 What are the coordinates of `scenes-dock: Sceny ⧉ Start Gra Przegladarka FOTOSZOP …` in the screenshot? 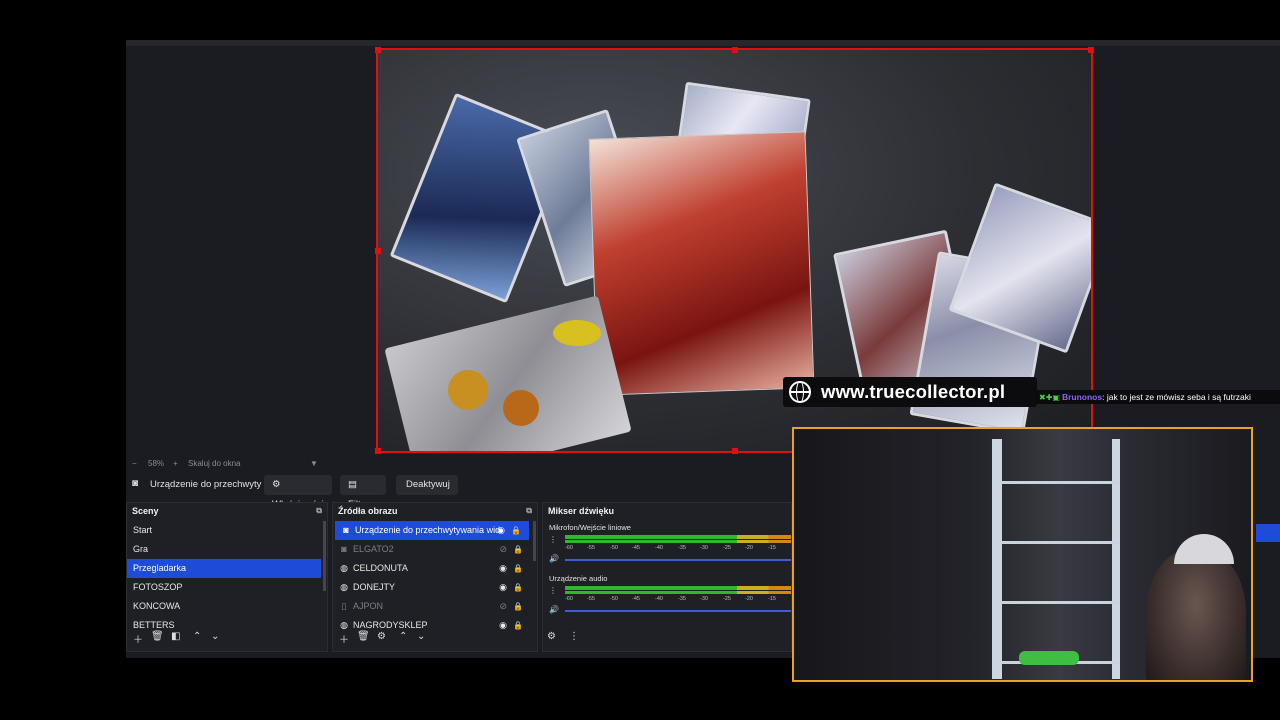 It's located at (227, 577).